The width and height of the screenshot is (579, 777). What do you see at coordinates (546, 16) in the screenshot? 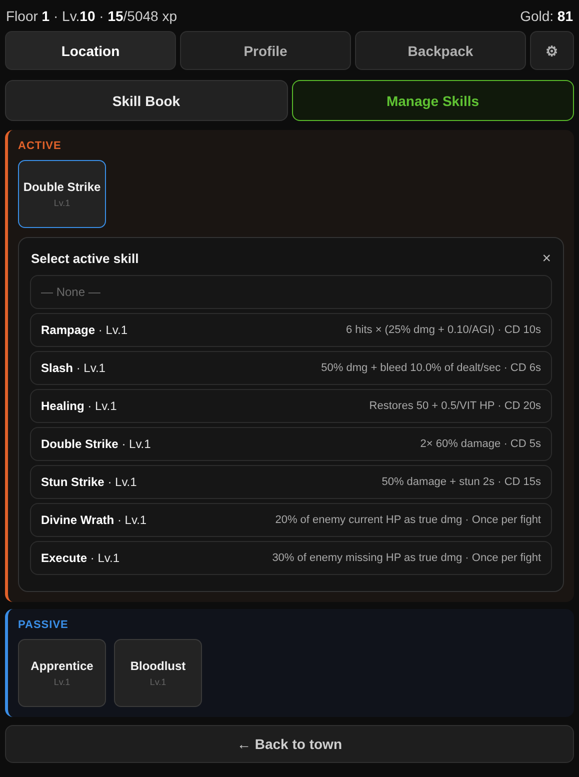
I see `currency-count: Gold: 81` at bounding box center [546, 16].